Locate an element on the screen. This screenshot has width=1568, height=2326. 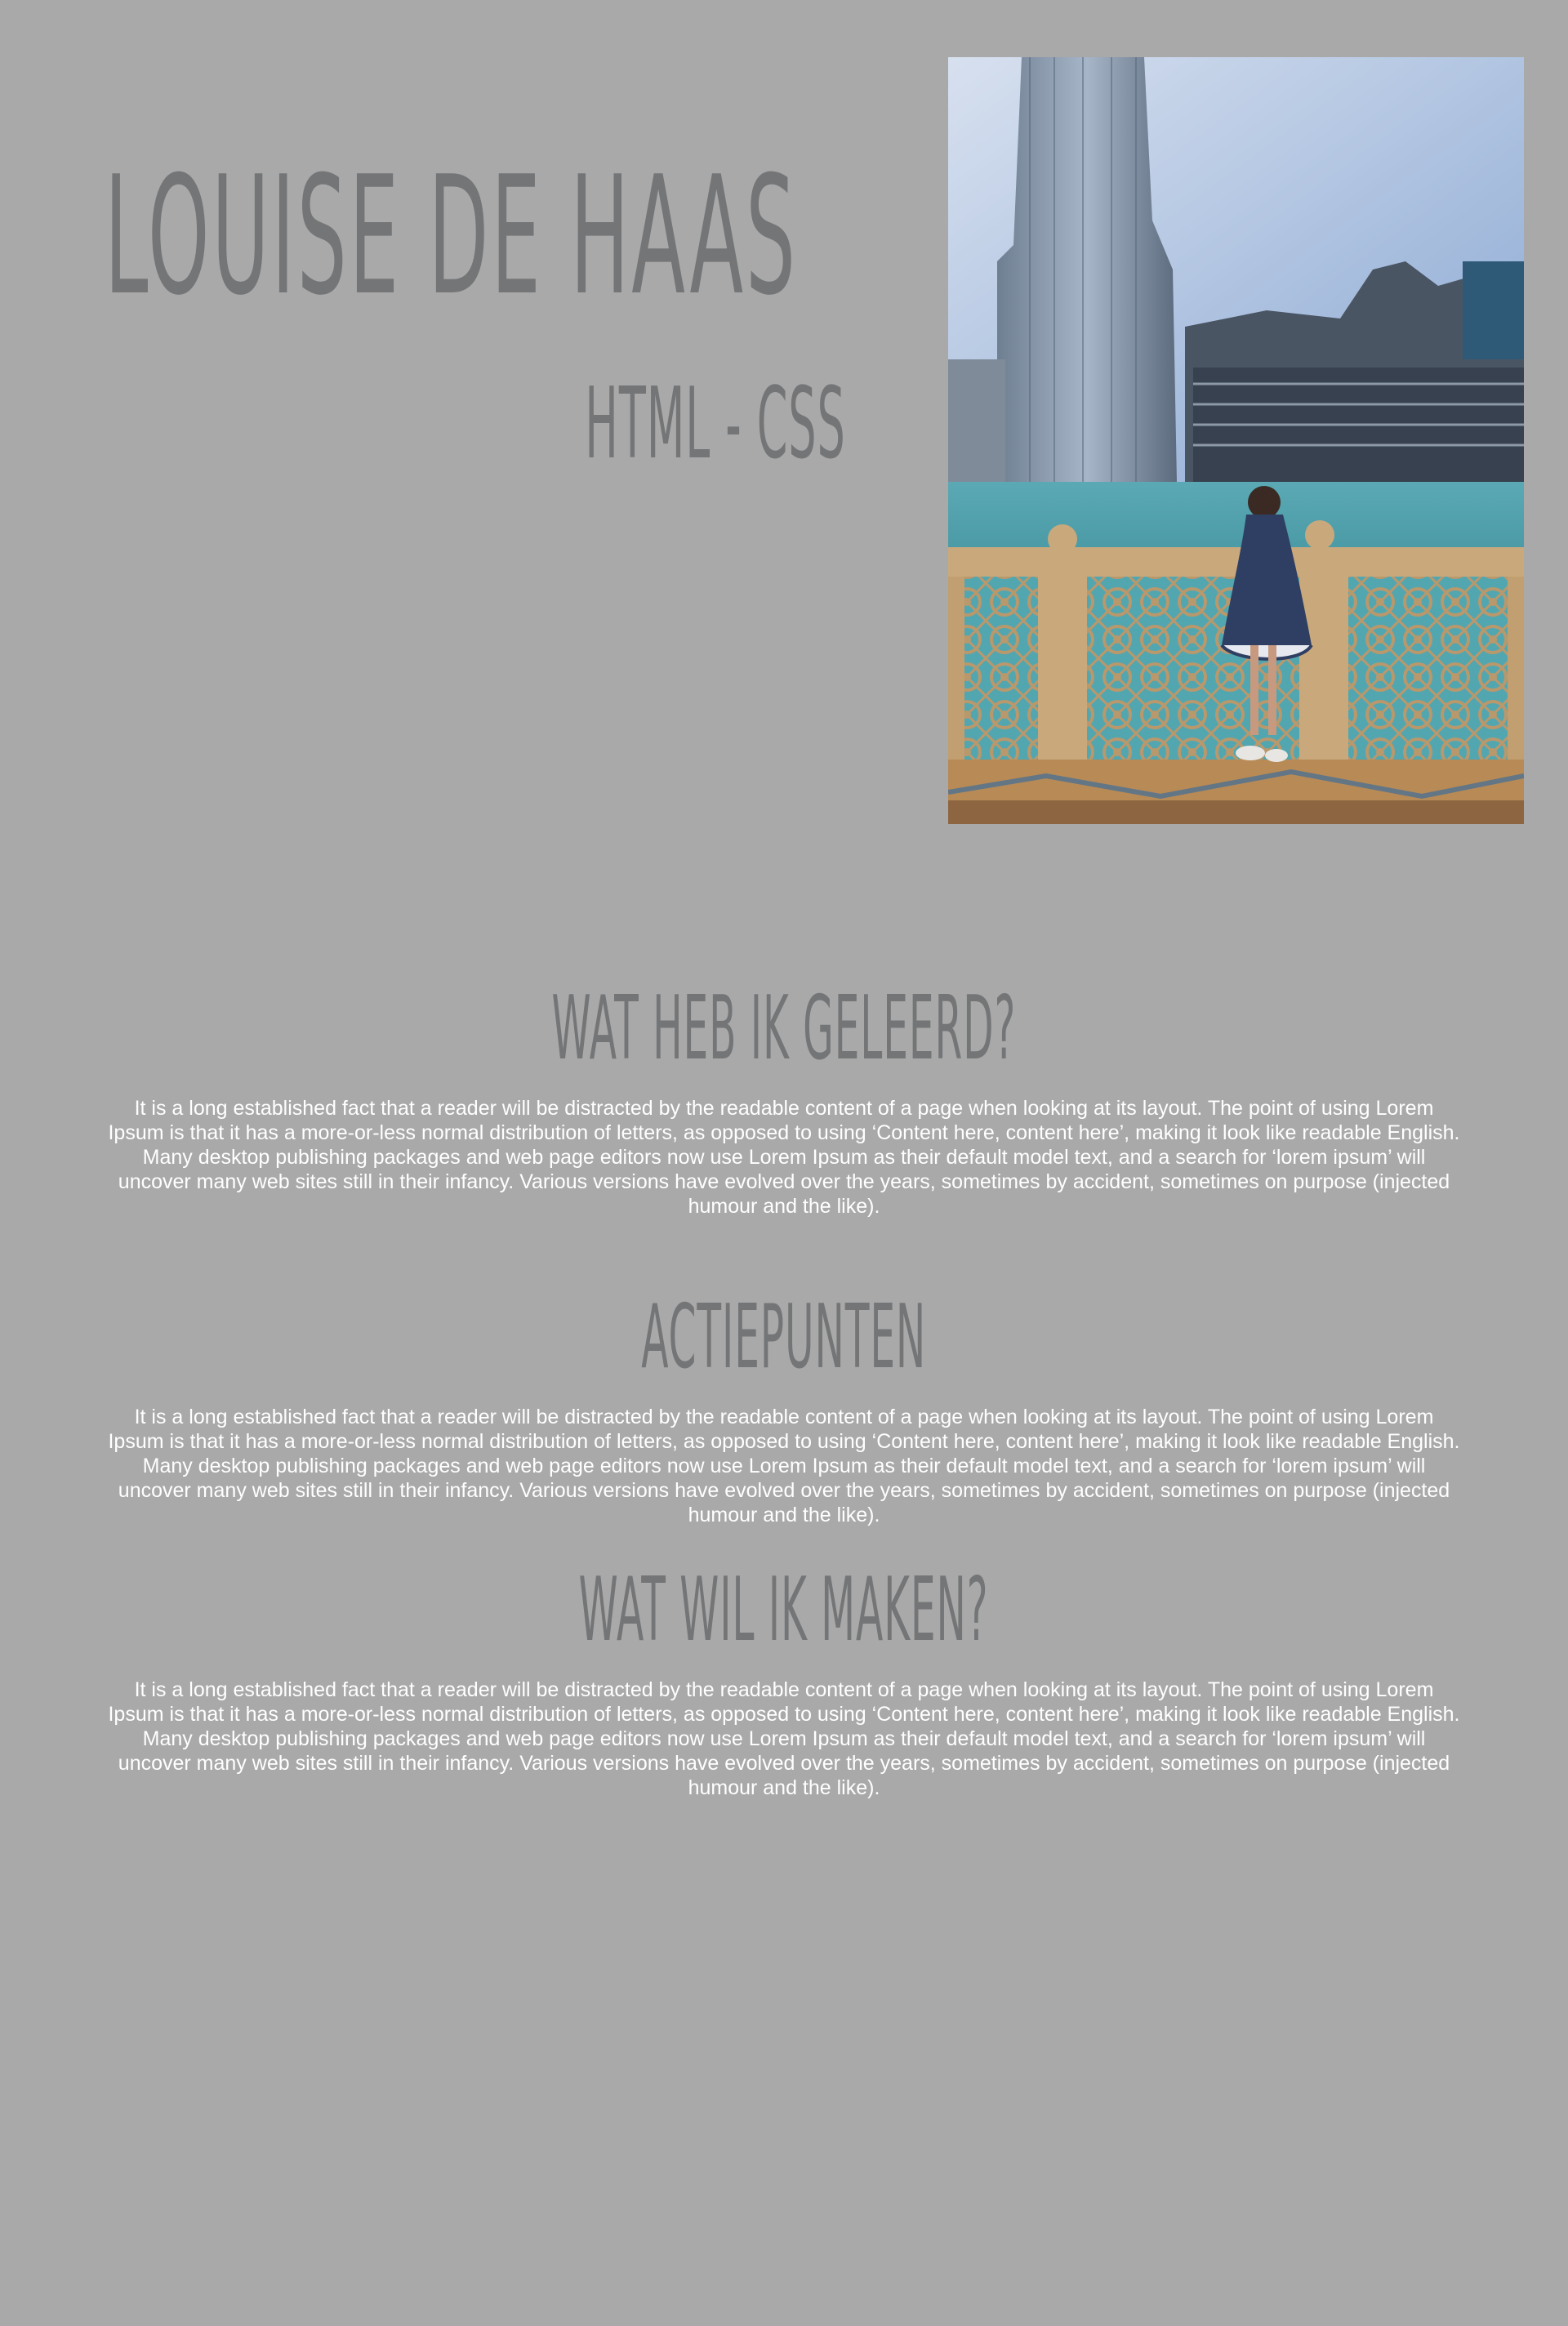
section-title-learned: Wat heb ik geleerd? is located at coordinates (784, 1029).